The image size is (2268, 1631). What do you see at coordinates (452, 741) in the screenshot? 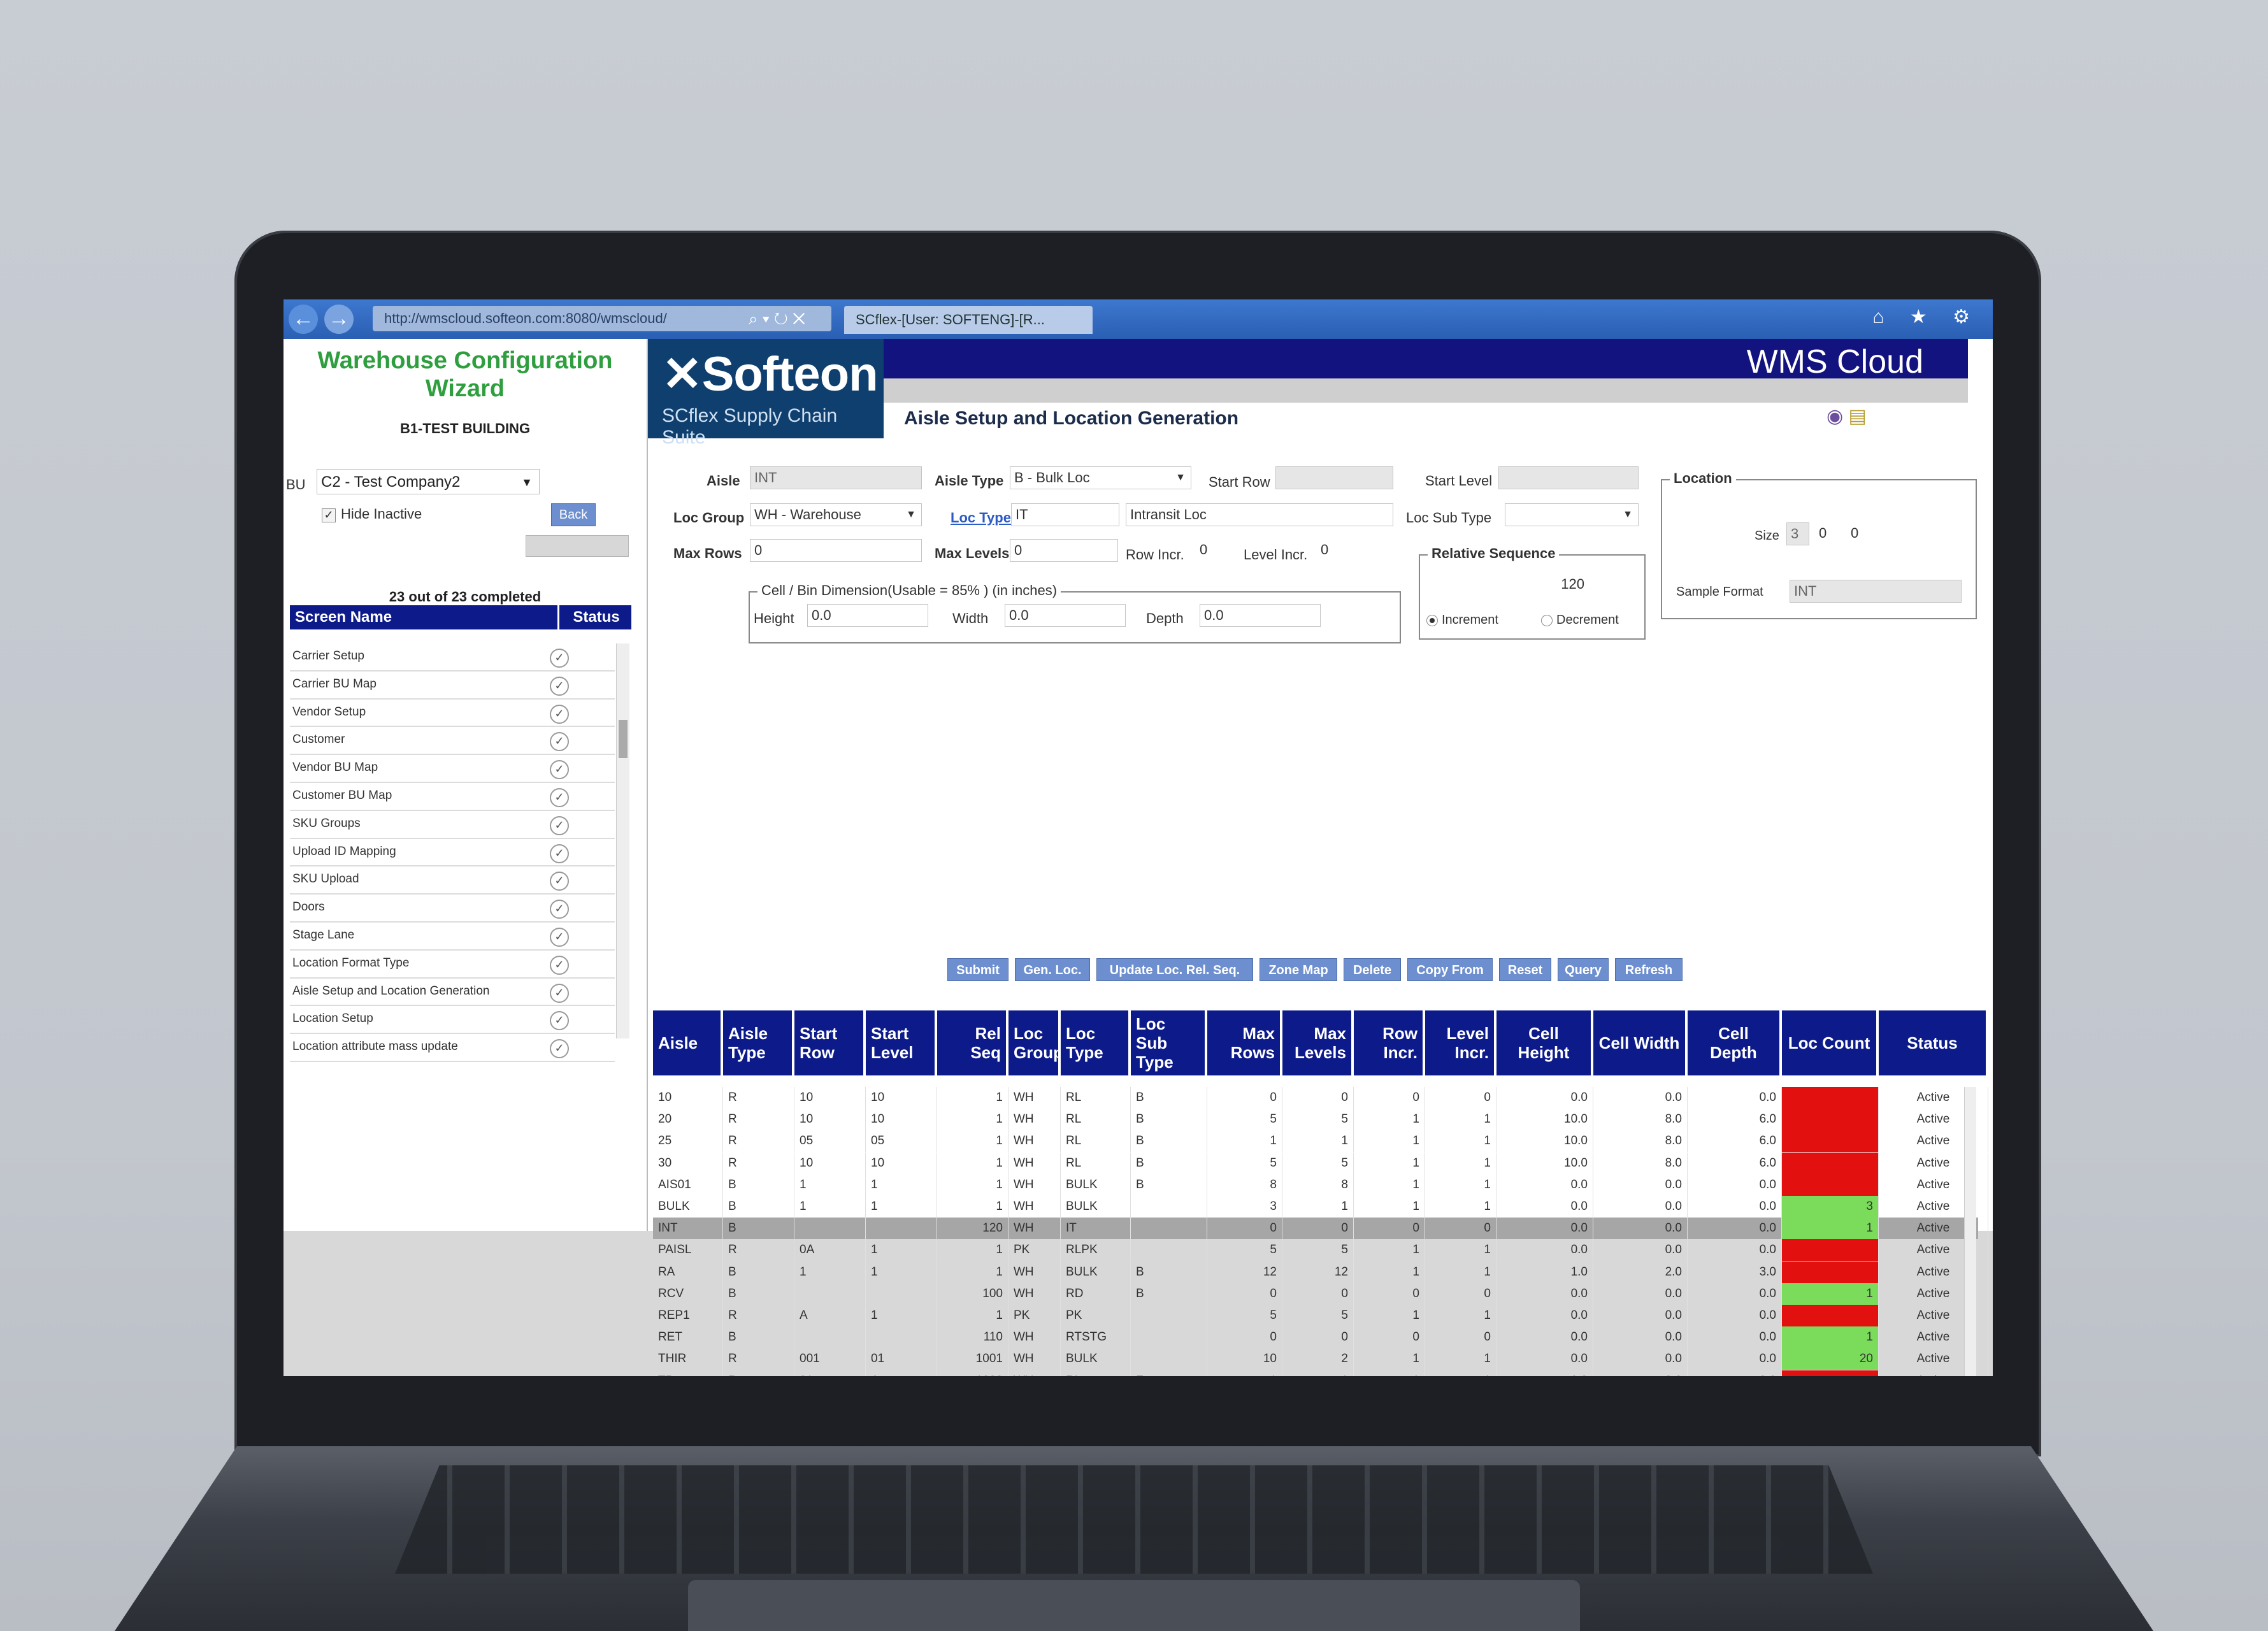
I see `screen-list-item: Customer ✓` at bounding box center [452, 741].